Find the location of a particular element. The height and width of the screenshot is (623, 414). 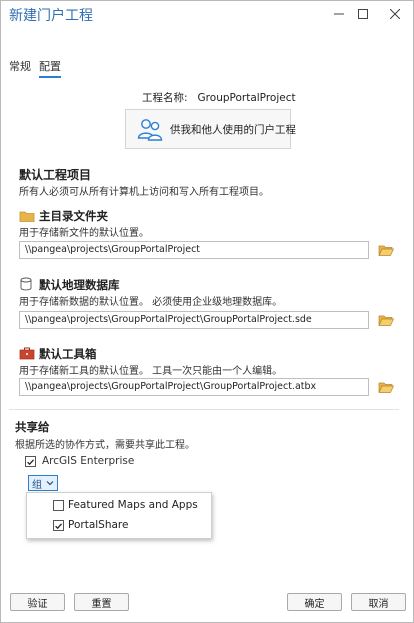

cancel-button: 取消 is located at coordinates (378, 602).